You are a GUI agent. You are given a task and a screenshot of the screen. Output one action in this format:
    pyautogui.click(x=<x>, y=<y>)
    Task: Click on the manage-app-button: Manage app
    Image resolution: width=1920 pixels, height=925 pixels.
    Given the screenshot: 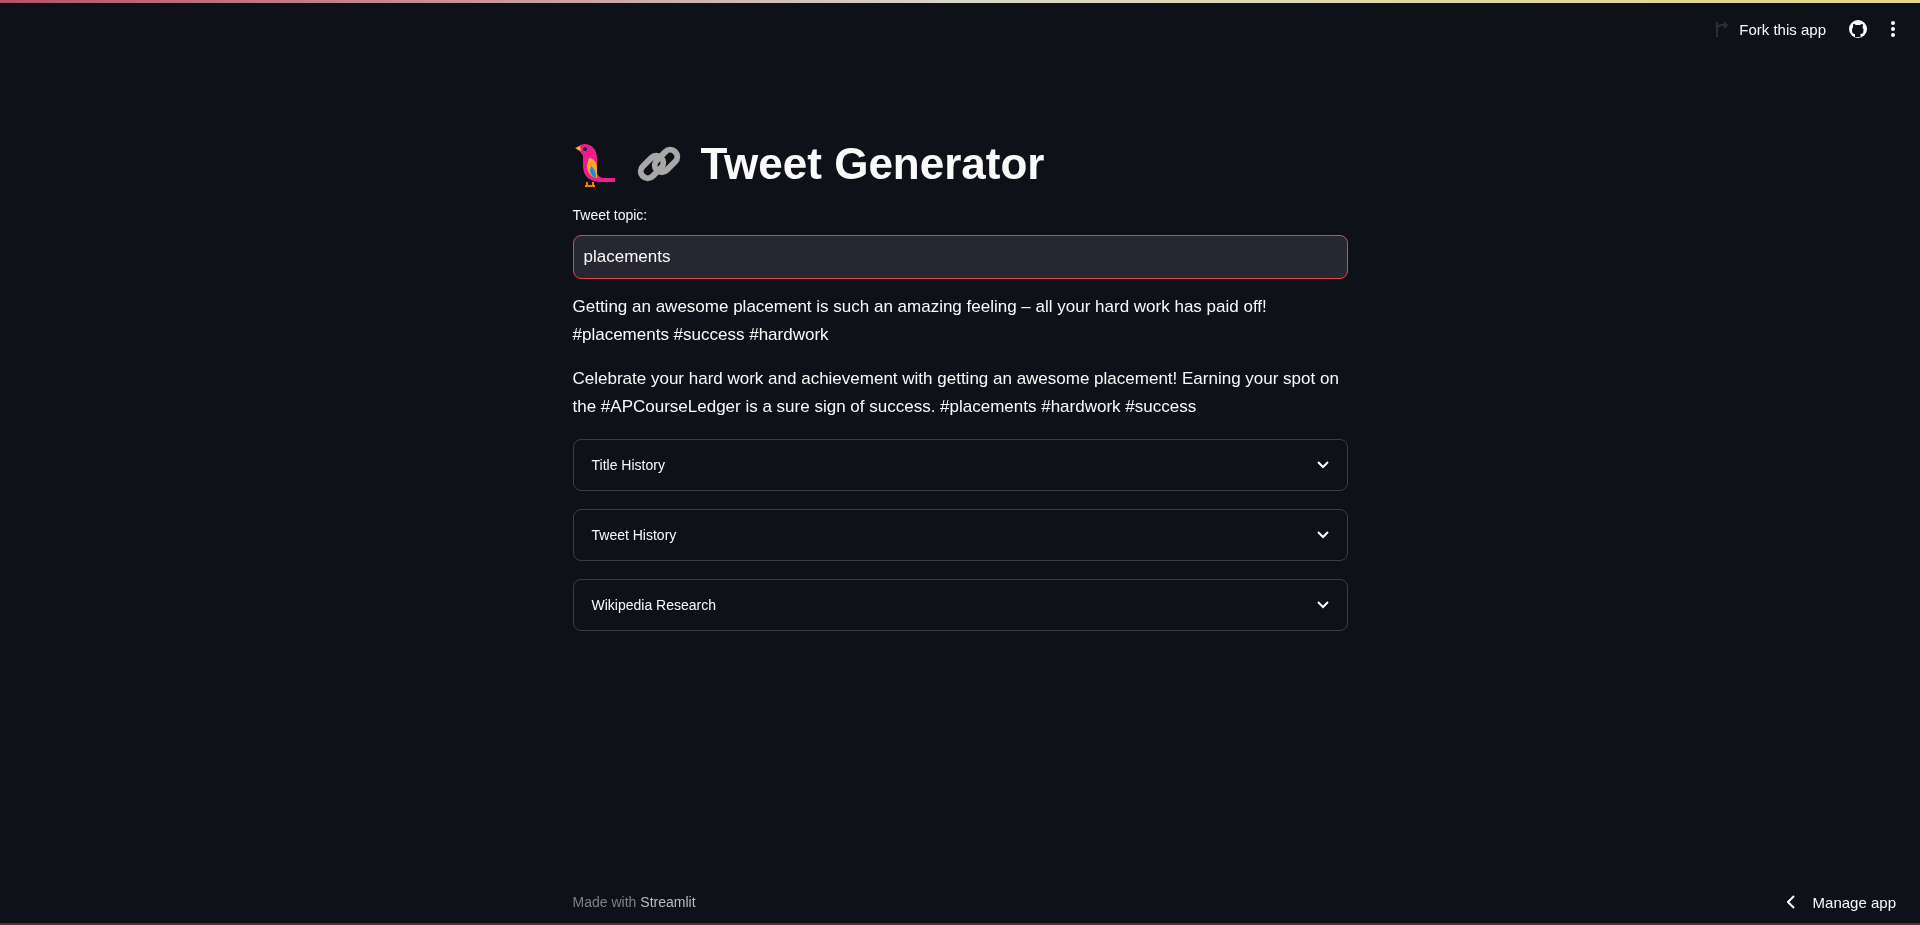 What is the action you would take?
    pyautogui.click(x=1854, y=902)
    